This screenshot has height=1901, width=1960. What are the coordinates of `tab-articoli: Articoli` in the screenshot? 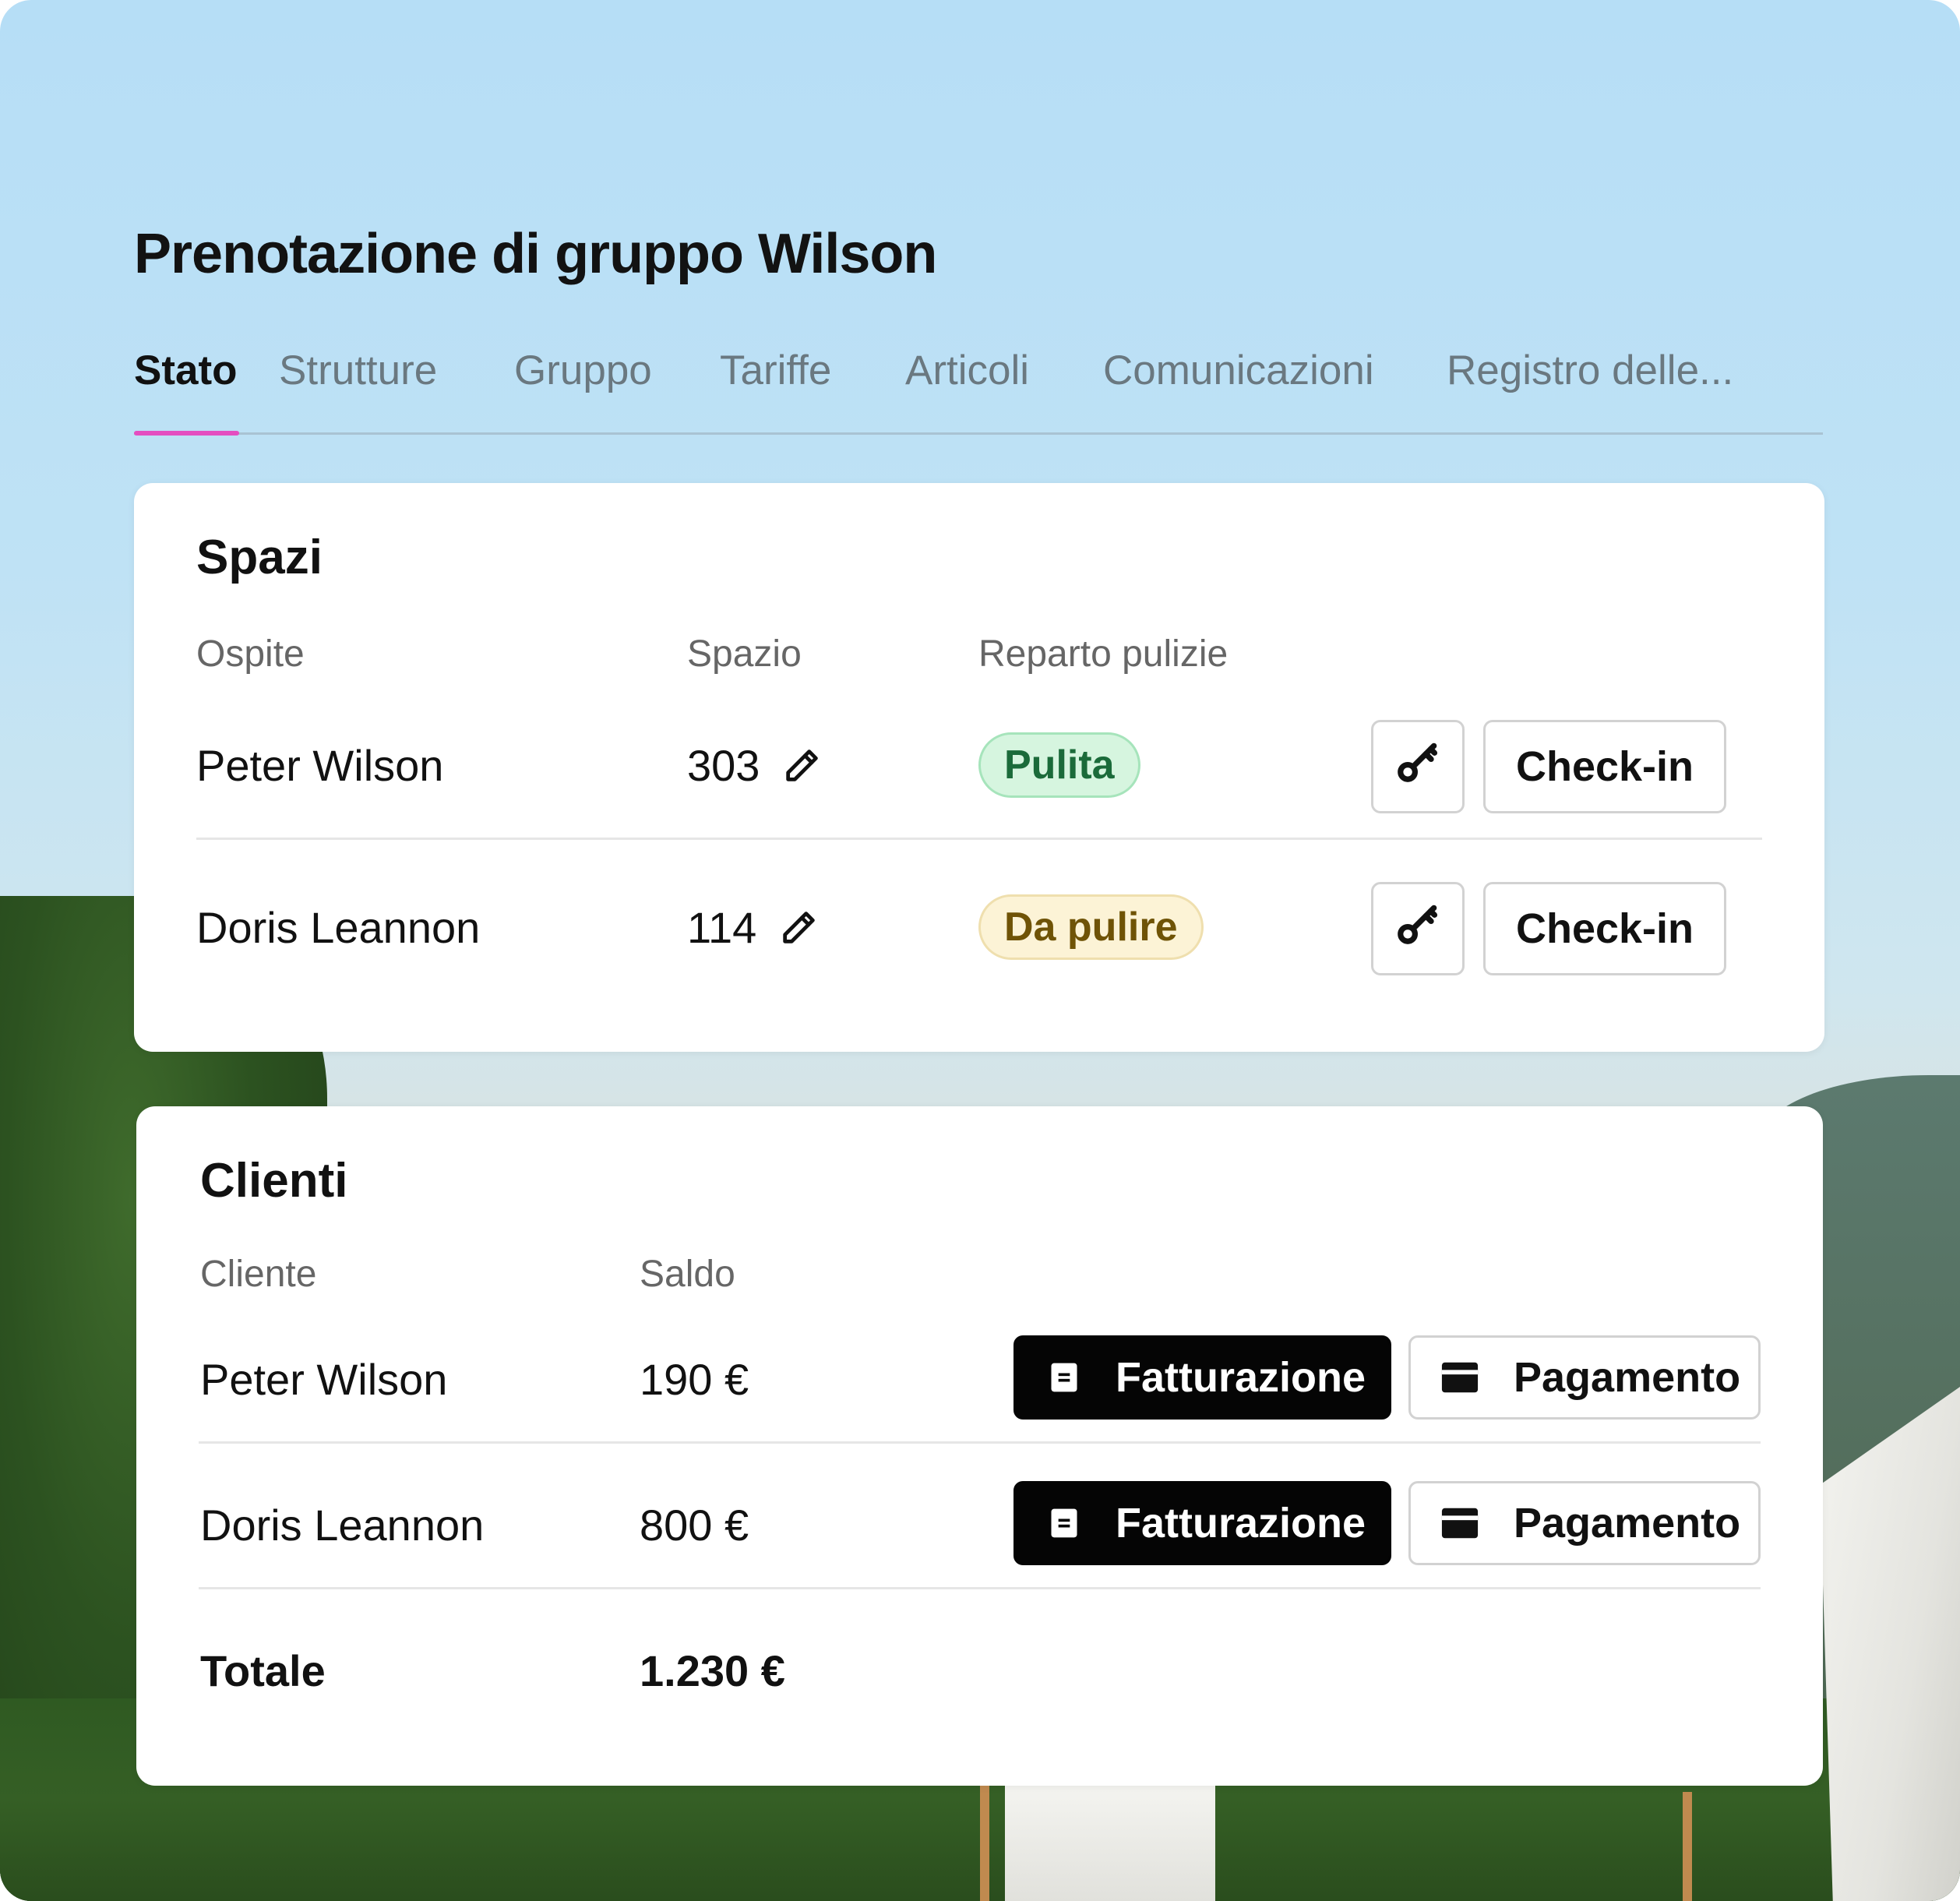 It's located at (967, 370).